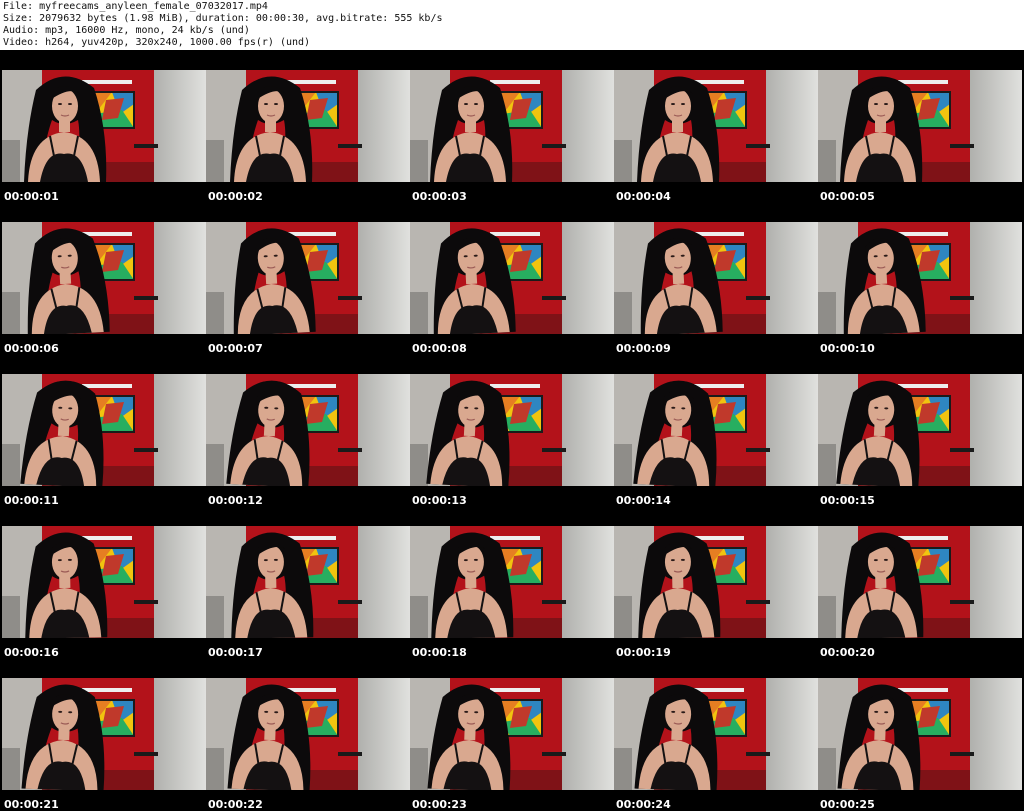  I want to click on thumbnail-cell: 00:00:18, so click(511, 582).